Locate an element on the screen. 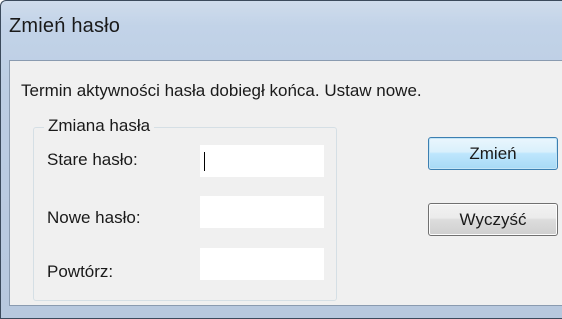 The image size is (562, 319). repeat-password-label: Powtórz: is located at coordinates (80, 271).